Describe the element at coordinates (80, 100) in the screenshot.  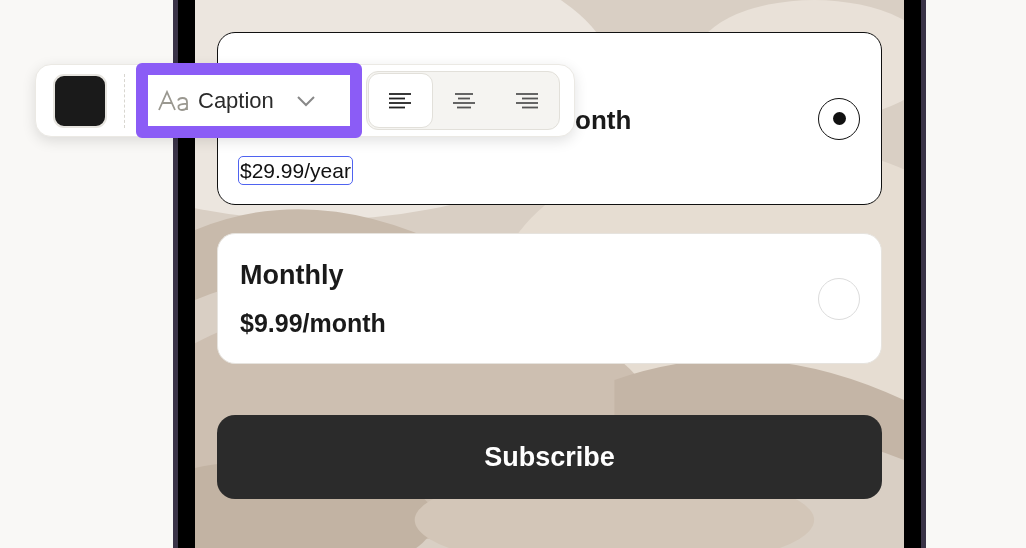
I see `color-swatch` at that location.